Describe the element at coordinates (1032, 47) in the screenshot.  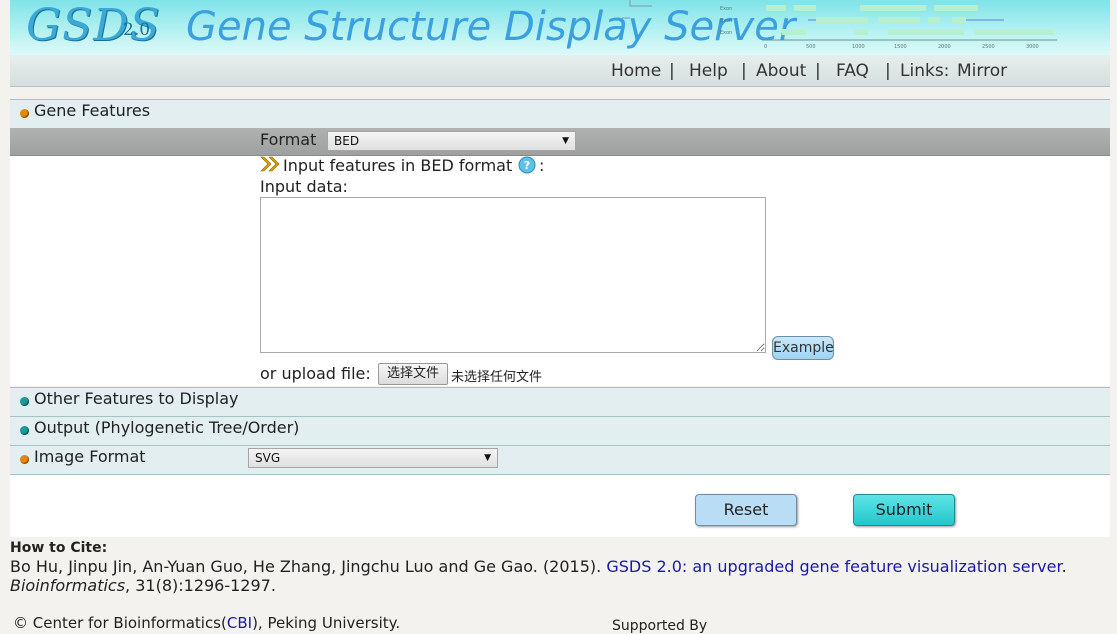
I see `svg-text: 3000` at that location.